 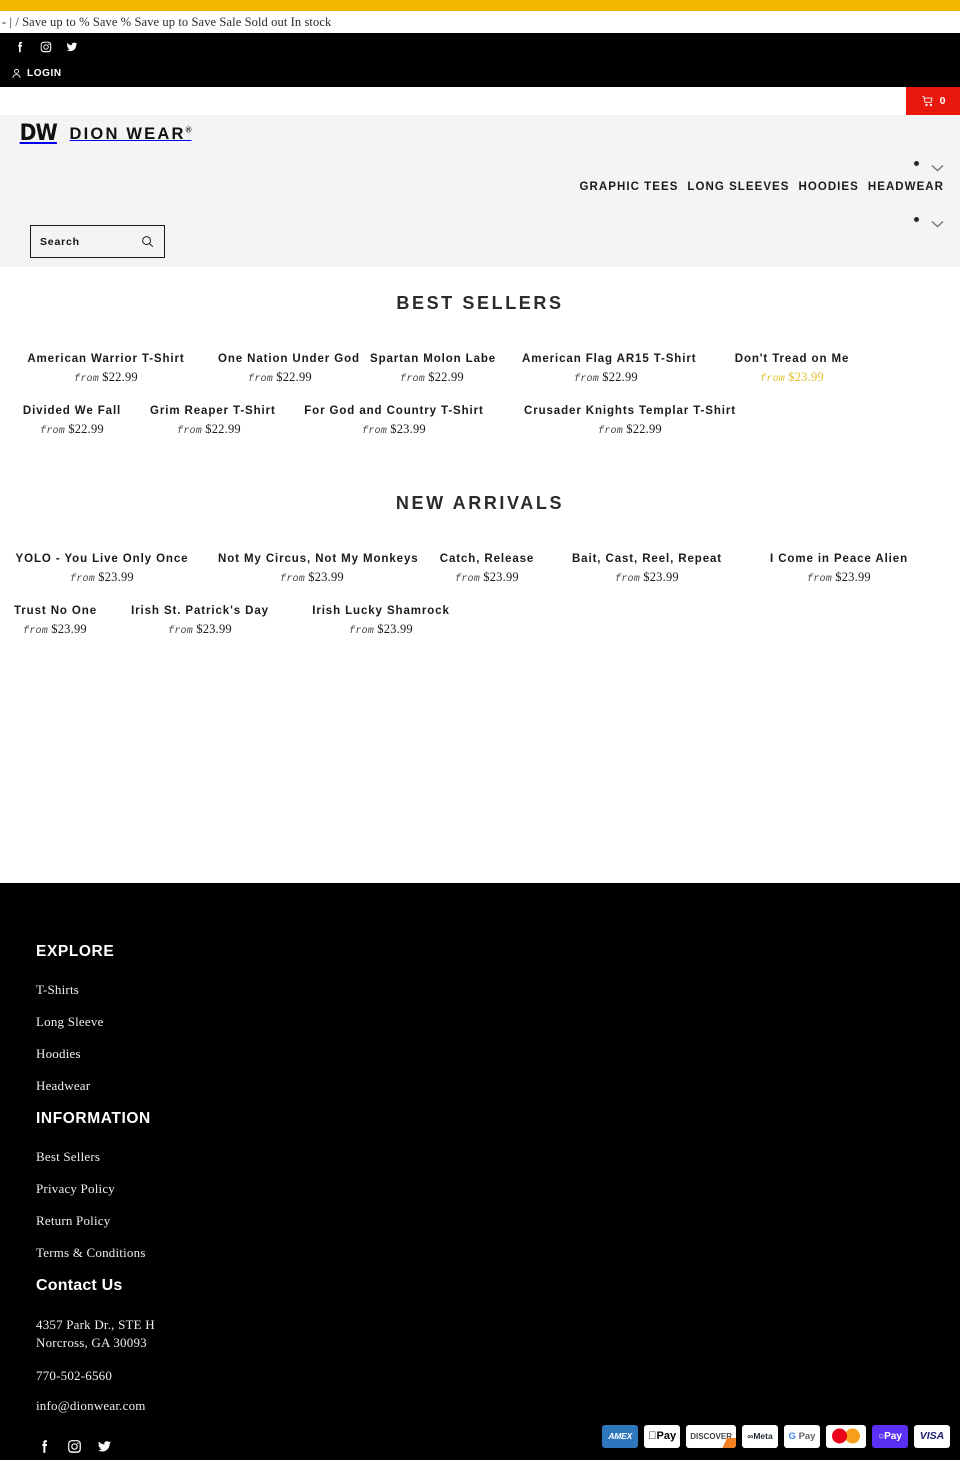 I want to click on product-card: Bait, Cast, Reel, Repeat from $23.99, so click(x=647, y=568).